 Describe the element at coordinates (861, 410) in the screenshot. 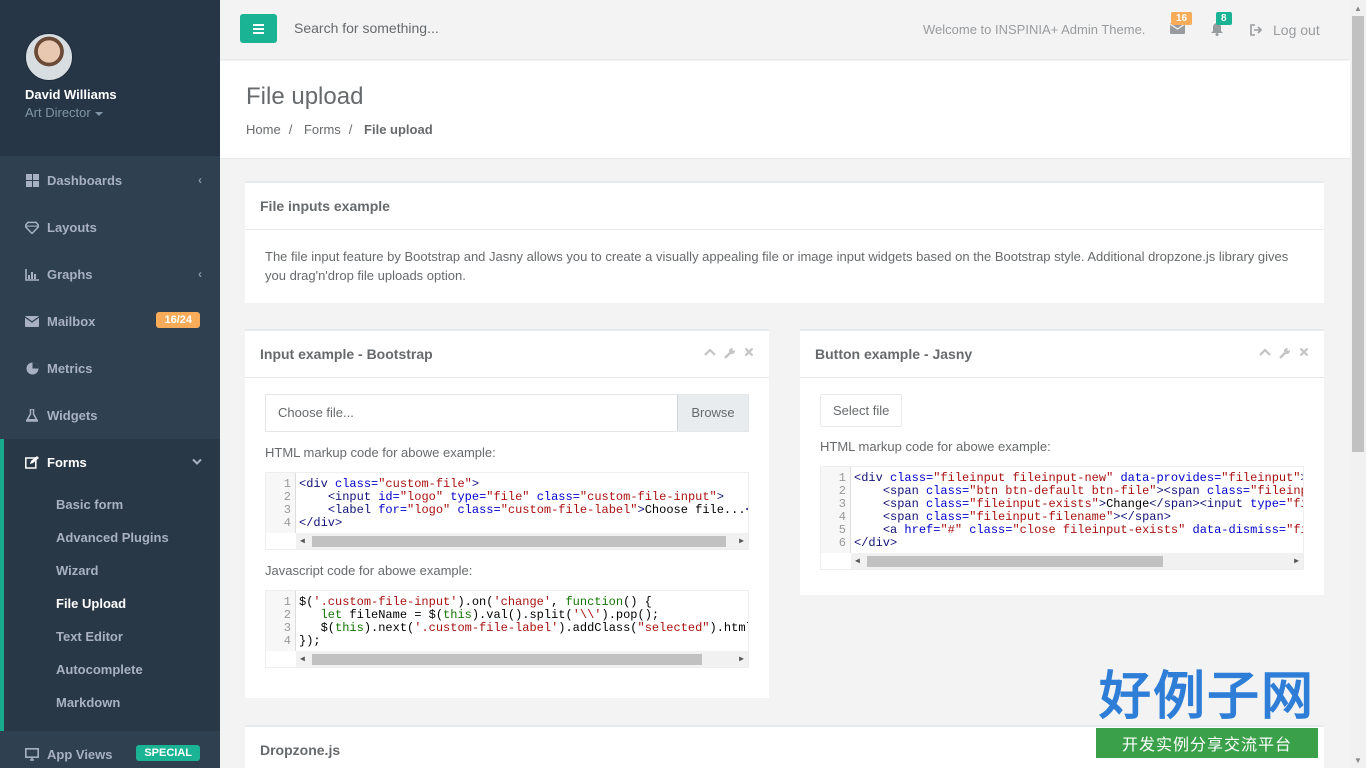

I see `select-file-button: Select file` at that location.